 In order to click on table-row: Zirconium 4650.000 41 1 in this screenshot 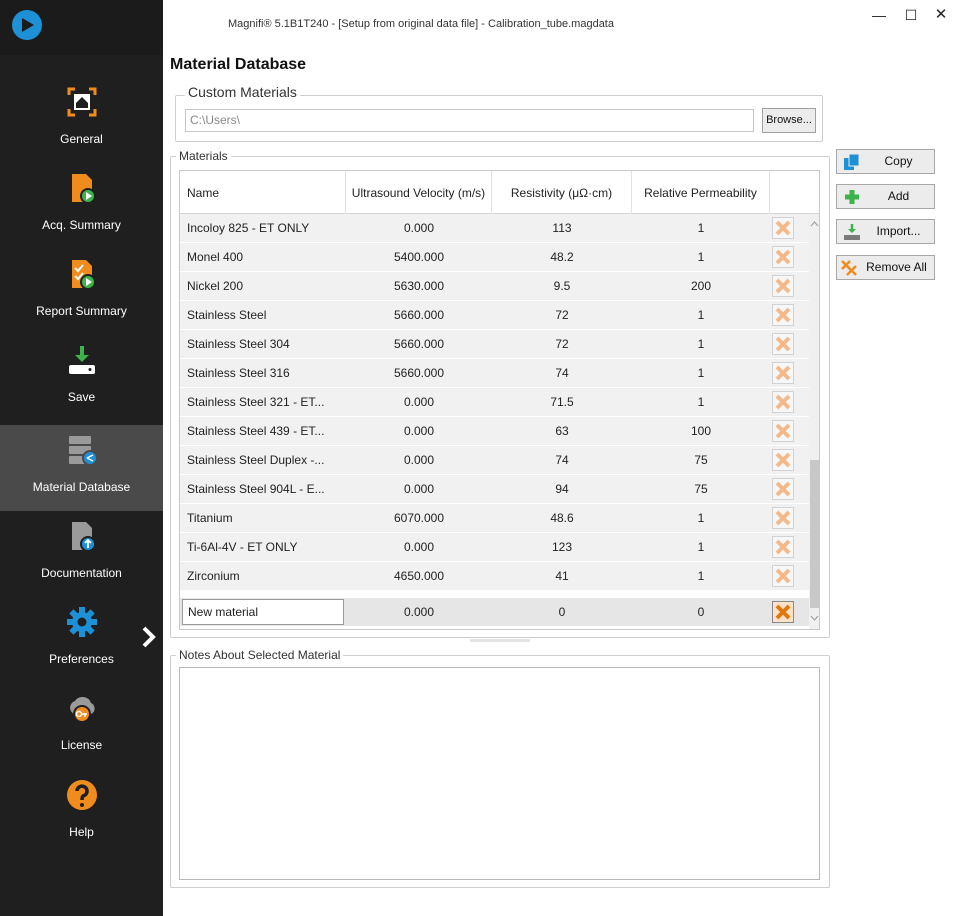, I will do `click(499, 576)`.